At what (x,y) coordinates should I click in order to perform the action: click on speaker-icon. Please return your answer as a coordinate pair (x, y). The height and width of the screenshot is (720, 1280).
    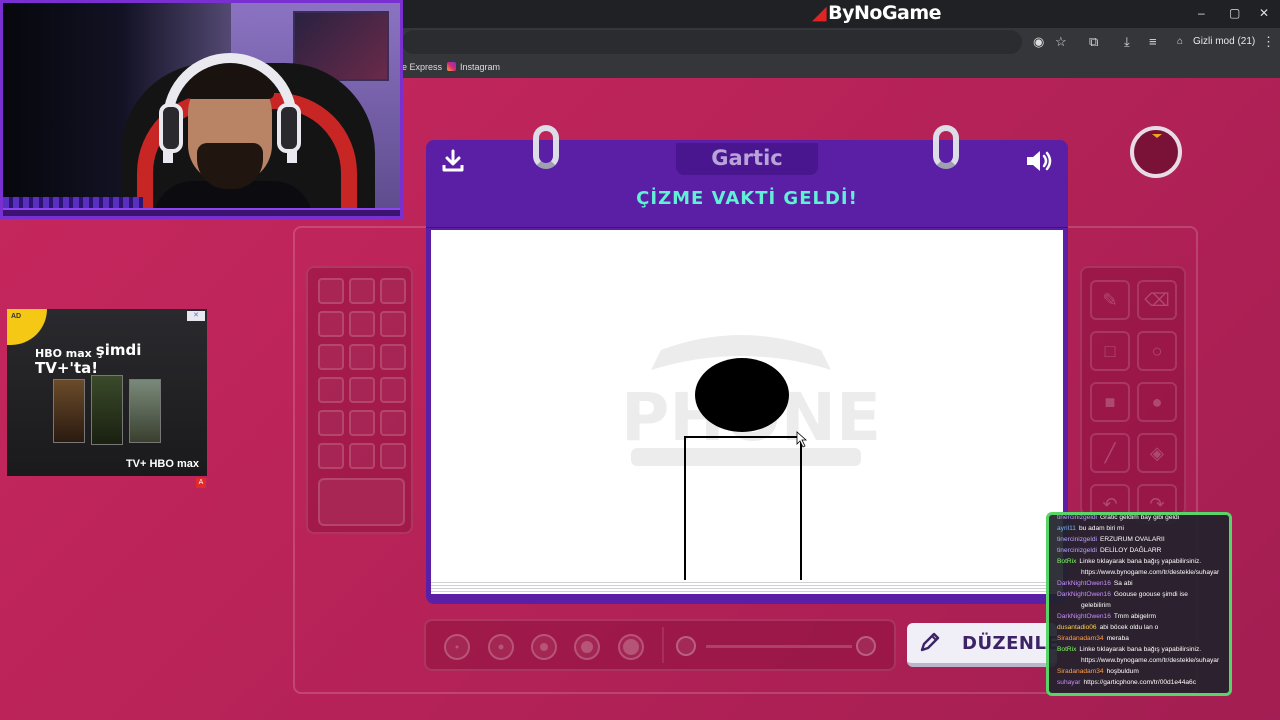
    Looking at the image, I should click on (1039, 161).